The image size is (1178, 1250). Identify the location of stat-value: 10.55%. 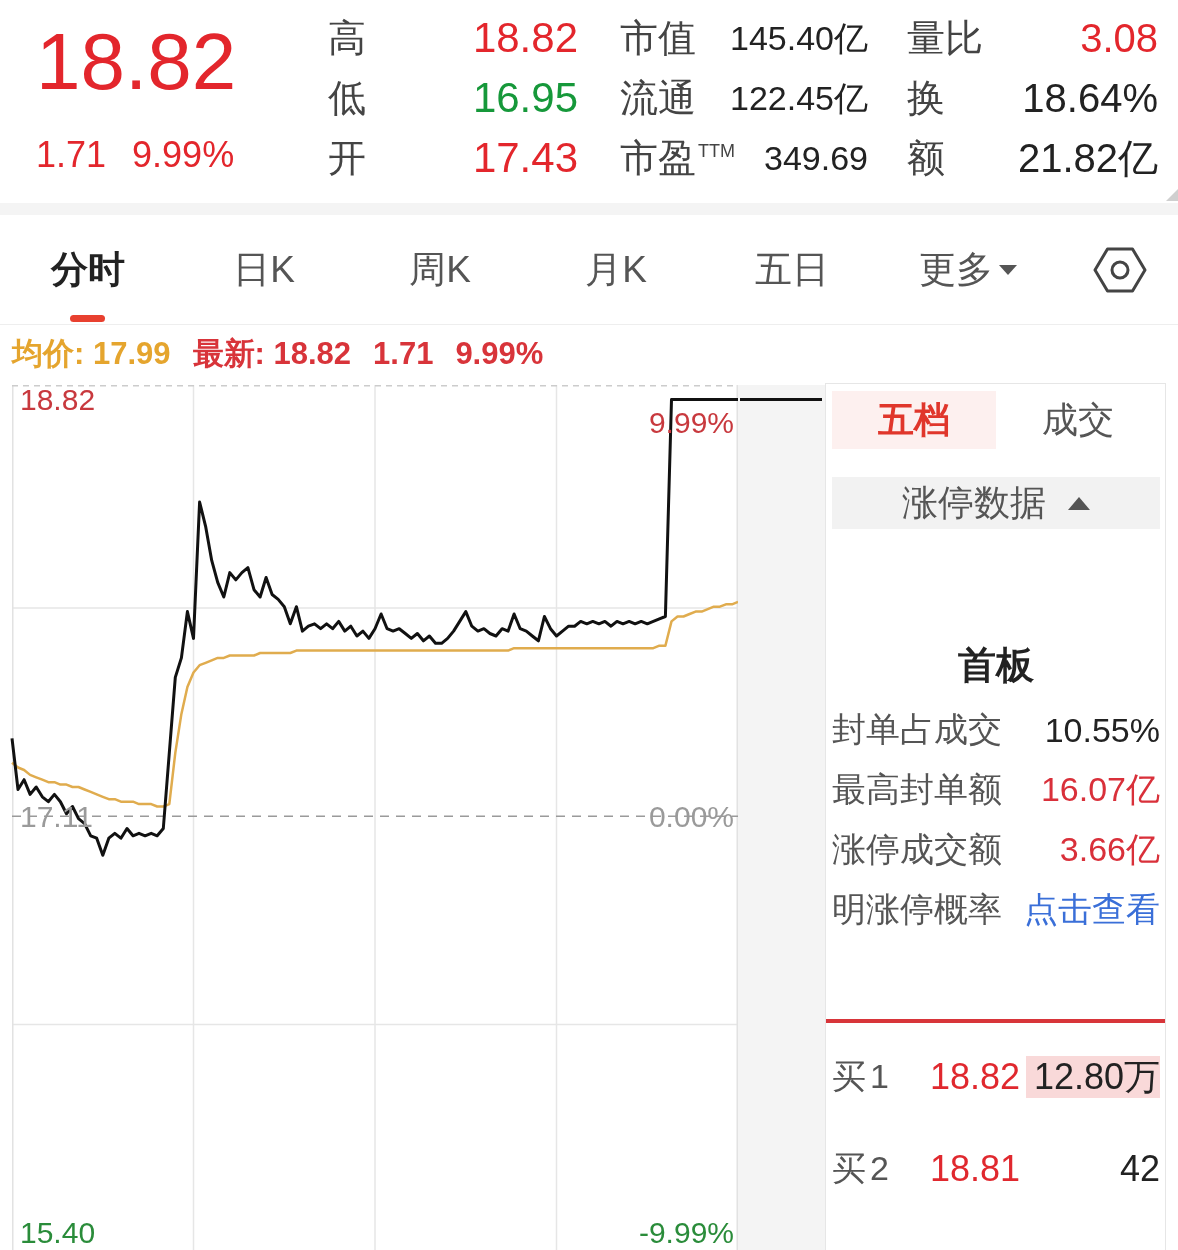
(1102, 730).